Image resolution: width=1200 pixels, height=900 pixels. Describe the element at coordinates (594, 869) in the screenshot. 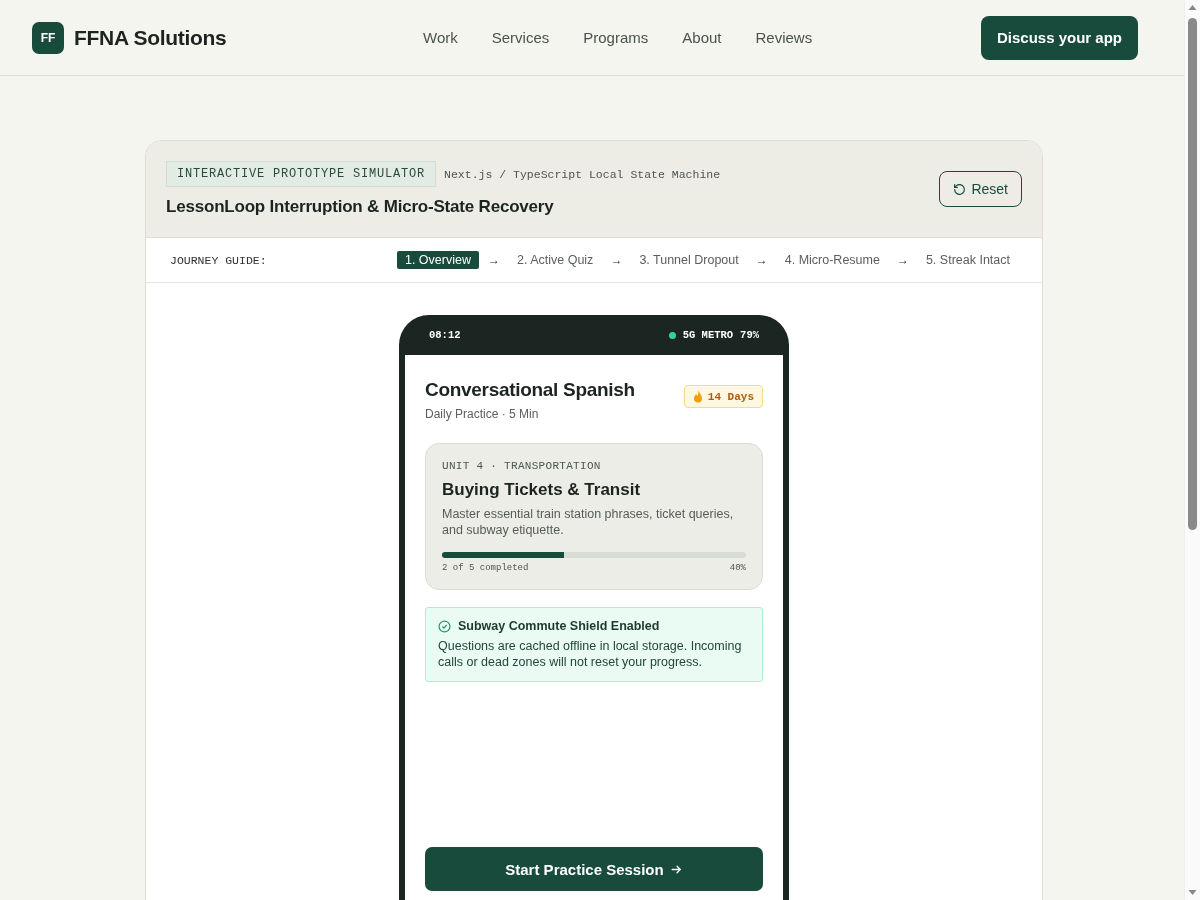

I see `start-button: Start Practice Session` at that location.